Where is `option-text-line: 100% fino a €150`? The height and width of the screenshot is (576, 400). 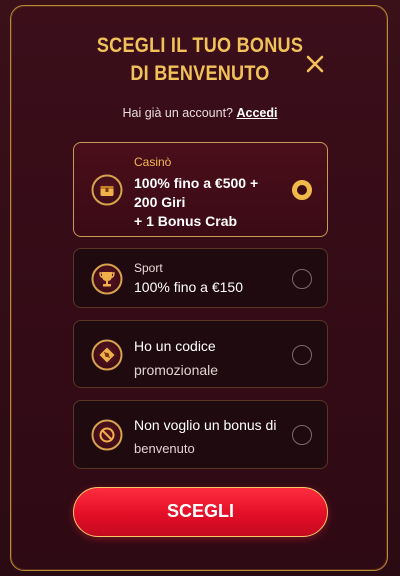
option-text-line: 100% fino a €150 is located at coordinates (188, 287).